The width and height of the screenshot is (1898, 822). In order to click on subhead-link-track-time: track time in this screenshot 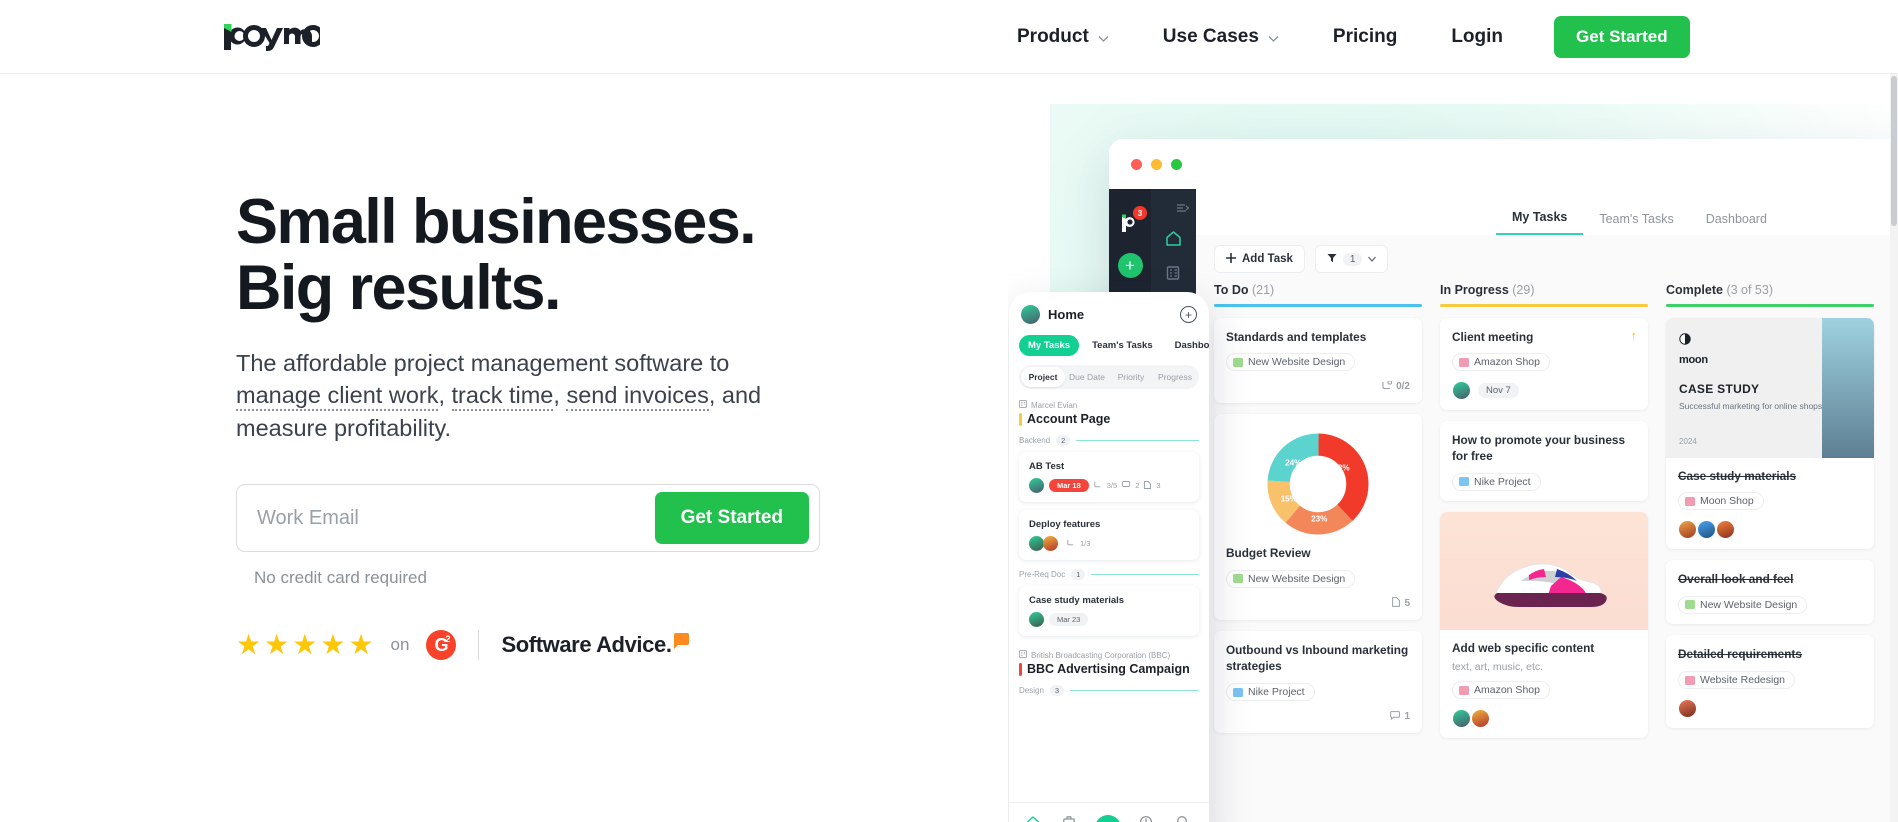, I will do `click(502, 397)`.